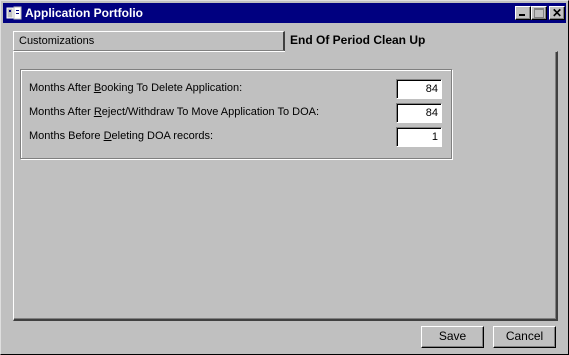  Describe the element at coordinates (149, 41) in the screenshot. I see `tab-customizations: Customizations` at that location.